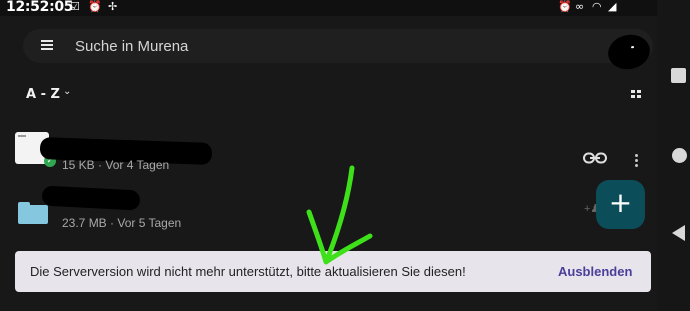 Image resolution: width=690 pixels, height=311 pixels. Describe the element at coordinates (116, 165) in the screenshot. I see `file-meta: 15 KB · Vor 4 Tagen` at that location.